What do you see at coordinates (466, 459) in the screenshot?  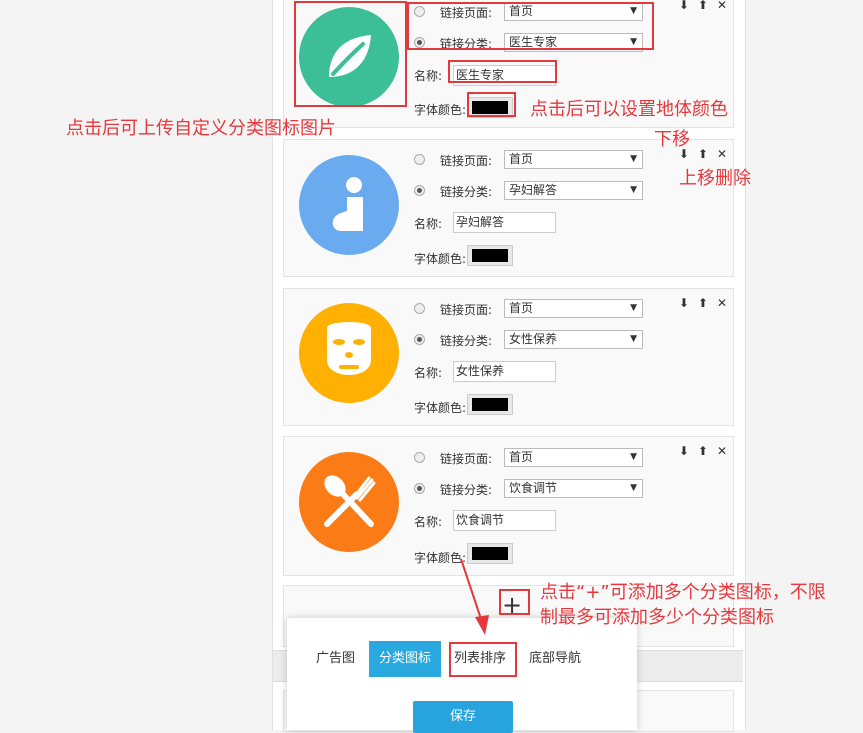 I see `label-link-page-4: 链接页面:` at bounding box center [466, 459].